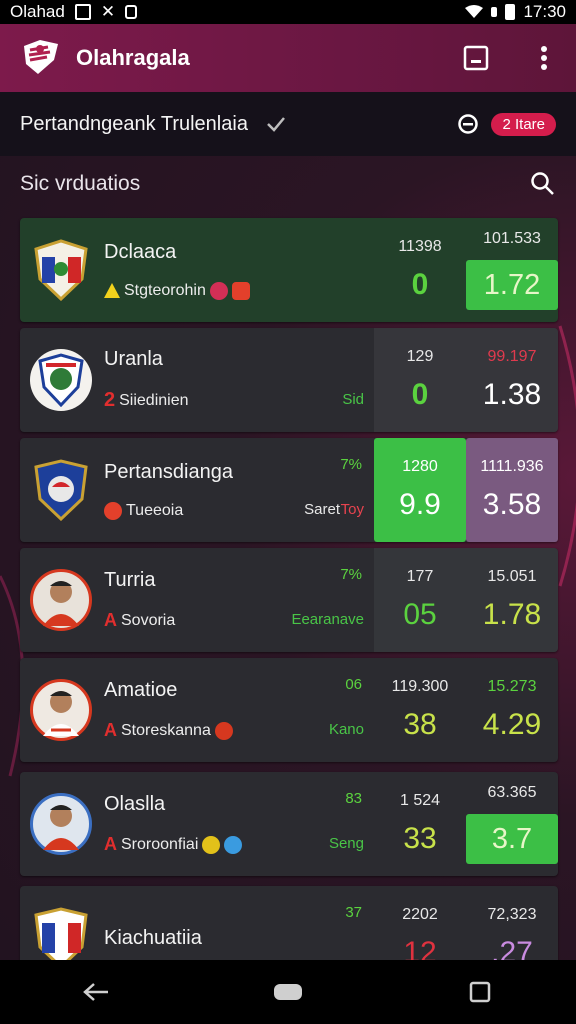 The width and height of the screenshot is (576, 1024). I want to click on home-icon, so click(288, 992).